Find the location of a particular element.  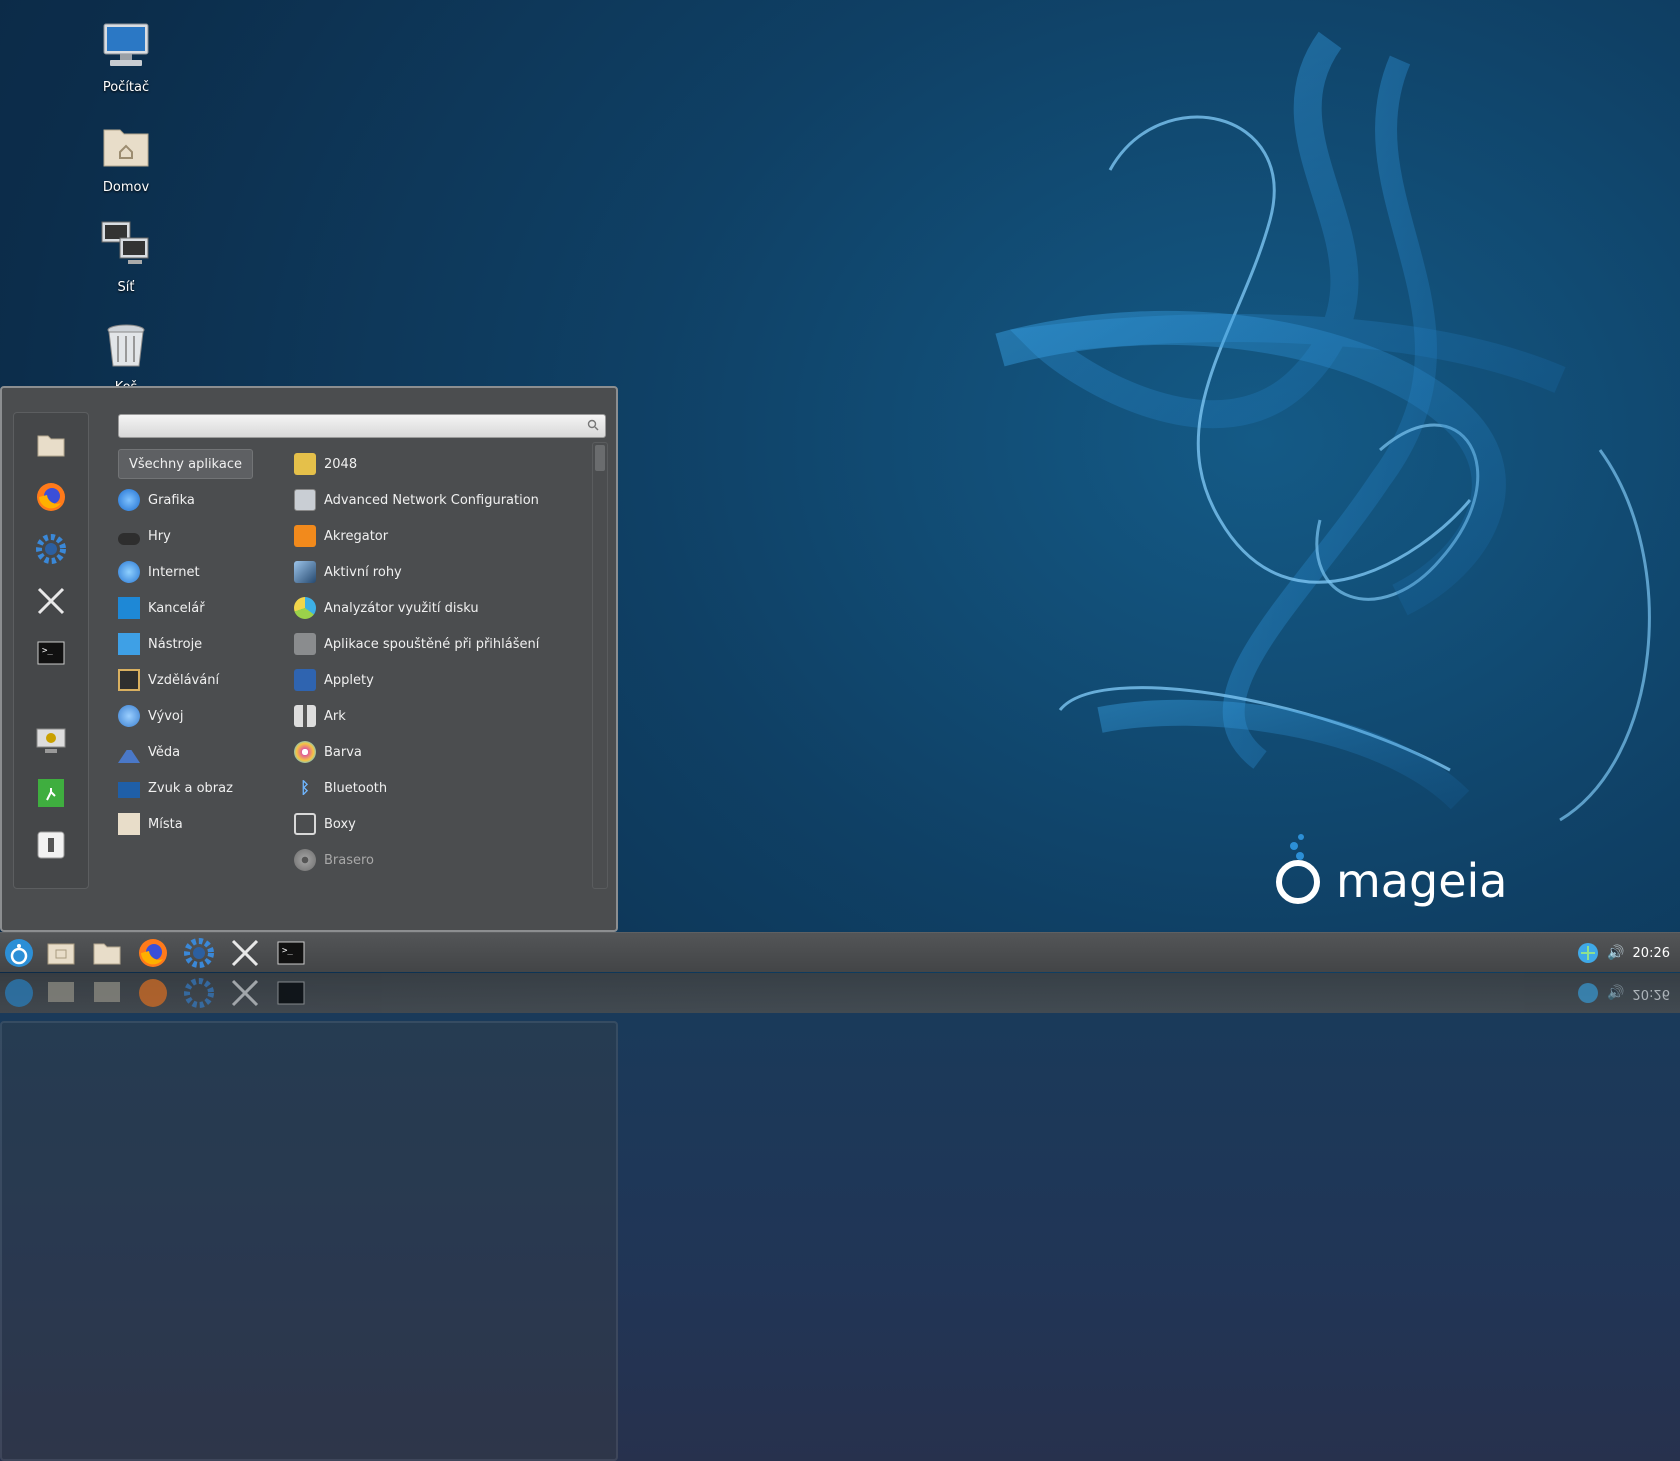

app-item: Brasero is located at coordinates (334, 860).